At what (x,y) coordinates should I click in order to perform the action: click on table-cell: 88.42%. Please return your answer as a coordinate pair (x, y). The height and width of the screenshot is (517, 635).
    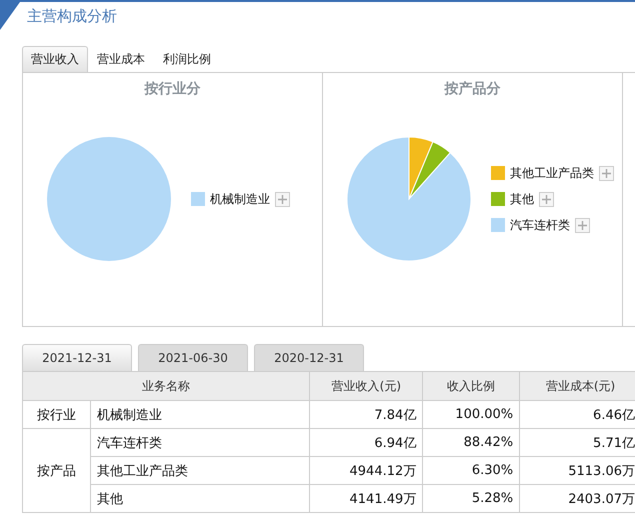
    Looking at the image, I should click on (471, 442).